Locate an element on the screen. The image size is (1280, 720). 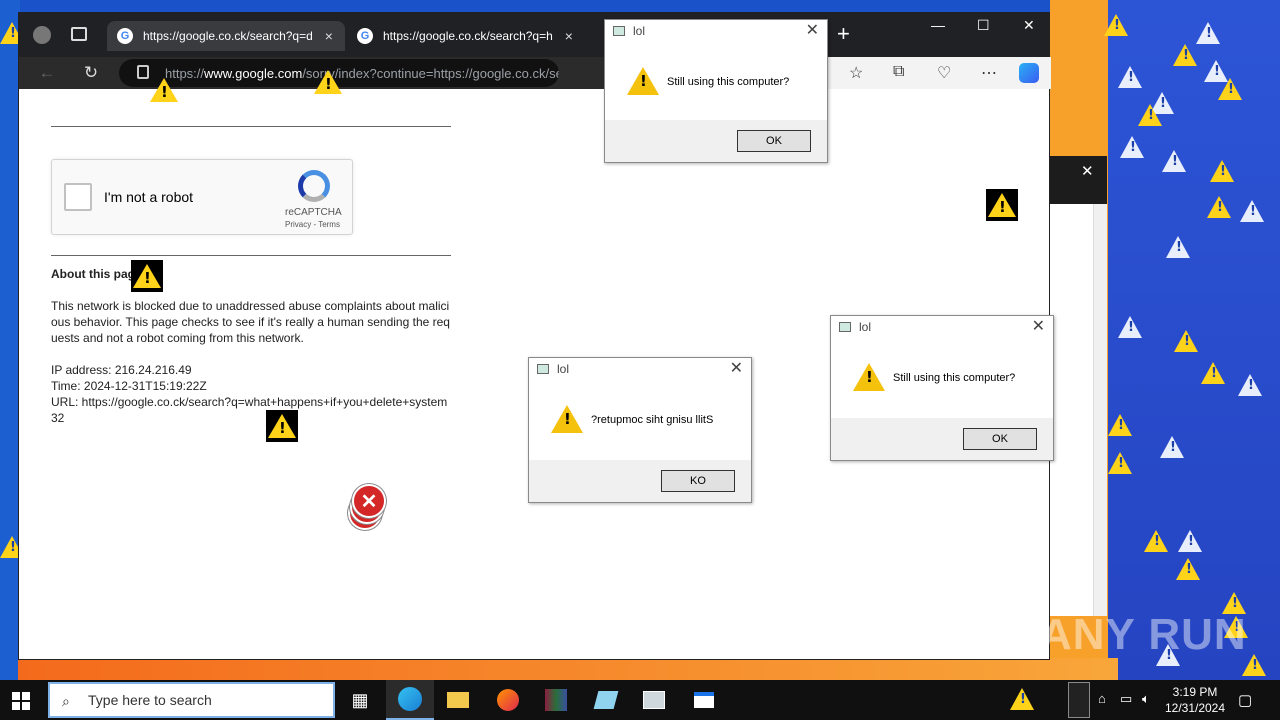
anyrun-watermark: ANY RUN is located at coordinates (1143, 634).